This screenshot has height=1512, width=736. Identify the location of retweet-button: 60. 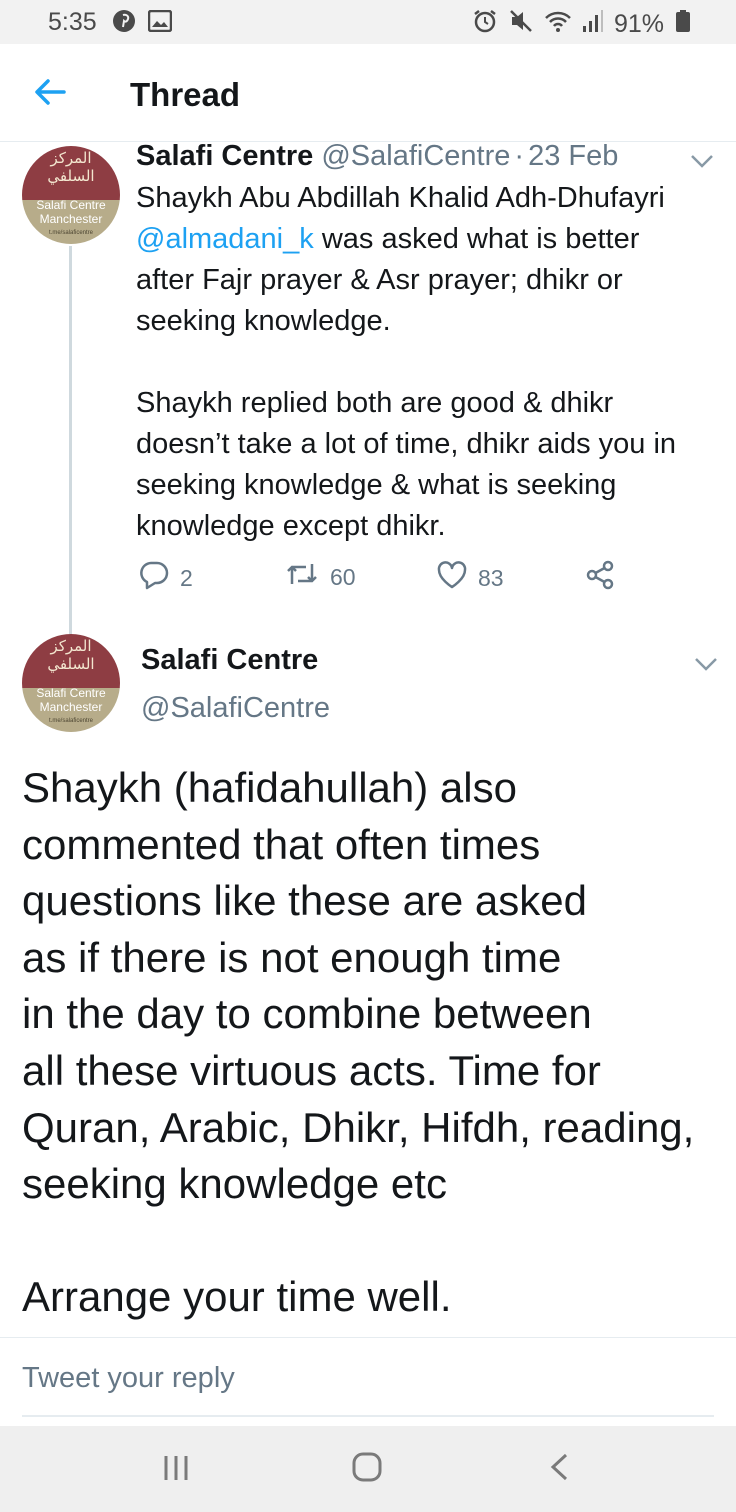
(320, 577).